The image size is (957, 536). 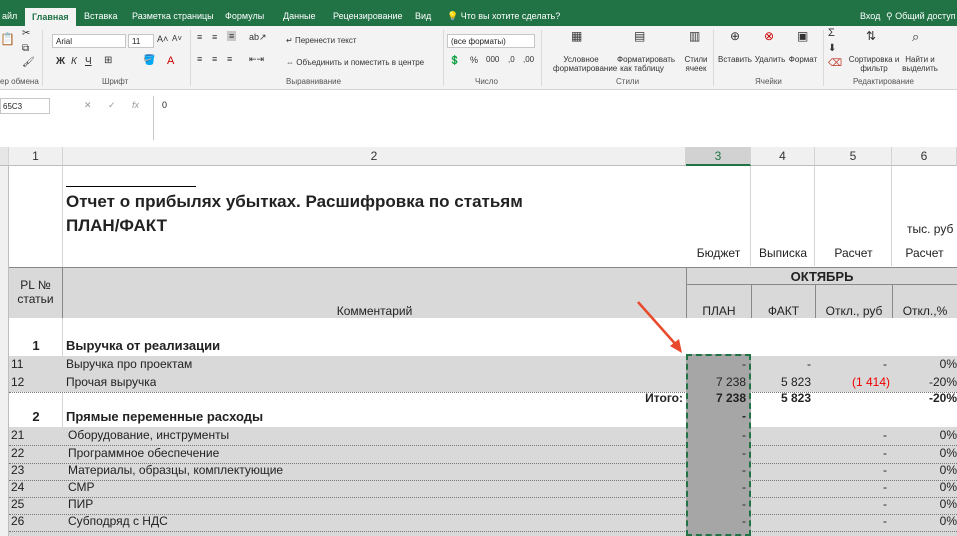 I want to click on styles-group-label: Стили, so click(x=628, y=81).